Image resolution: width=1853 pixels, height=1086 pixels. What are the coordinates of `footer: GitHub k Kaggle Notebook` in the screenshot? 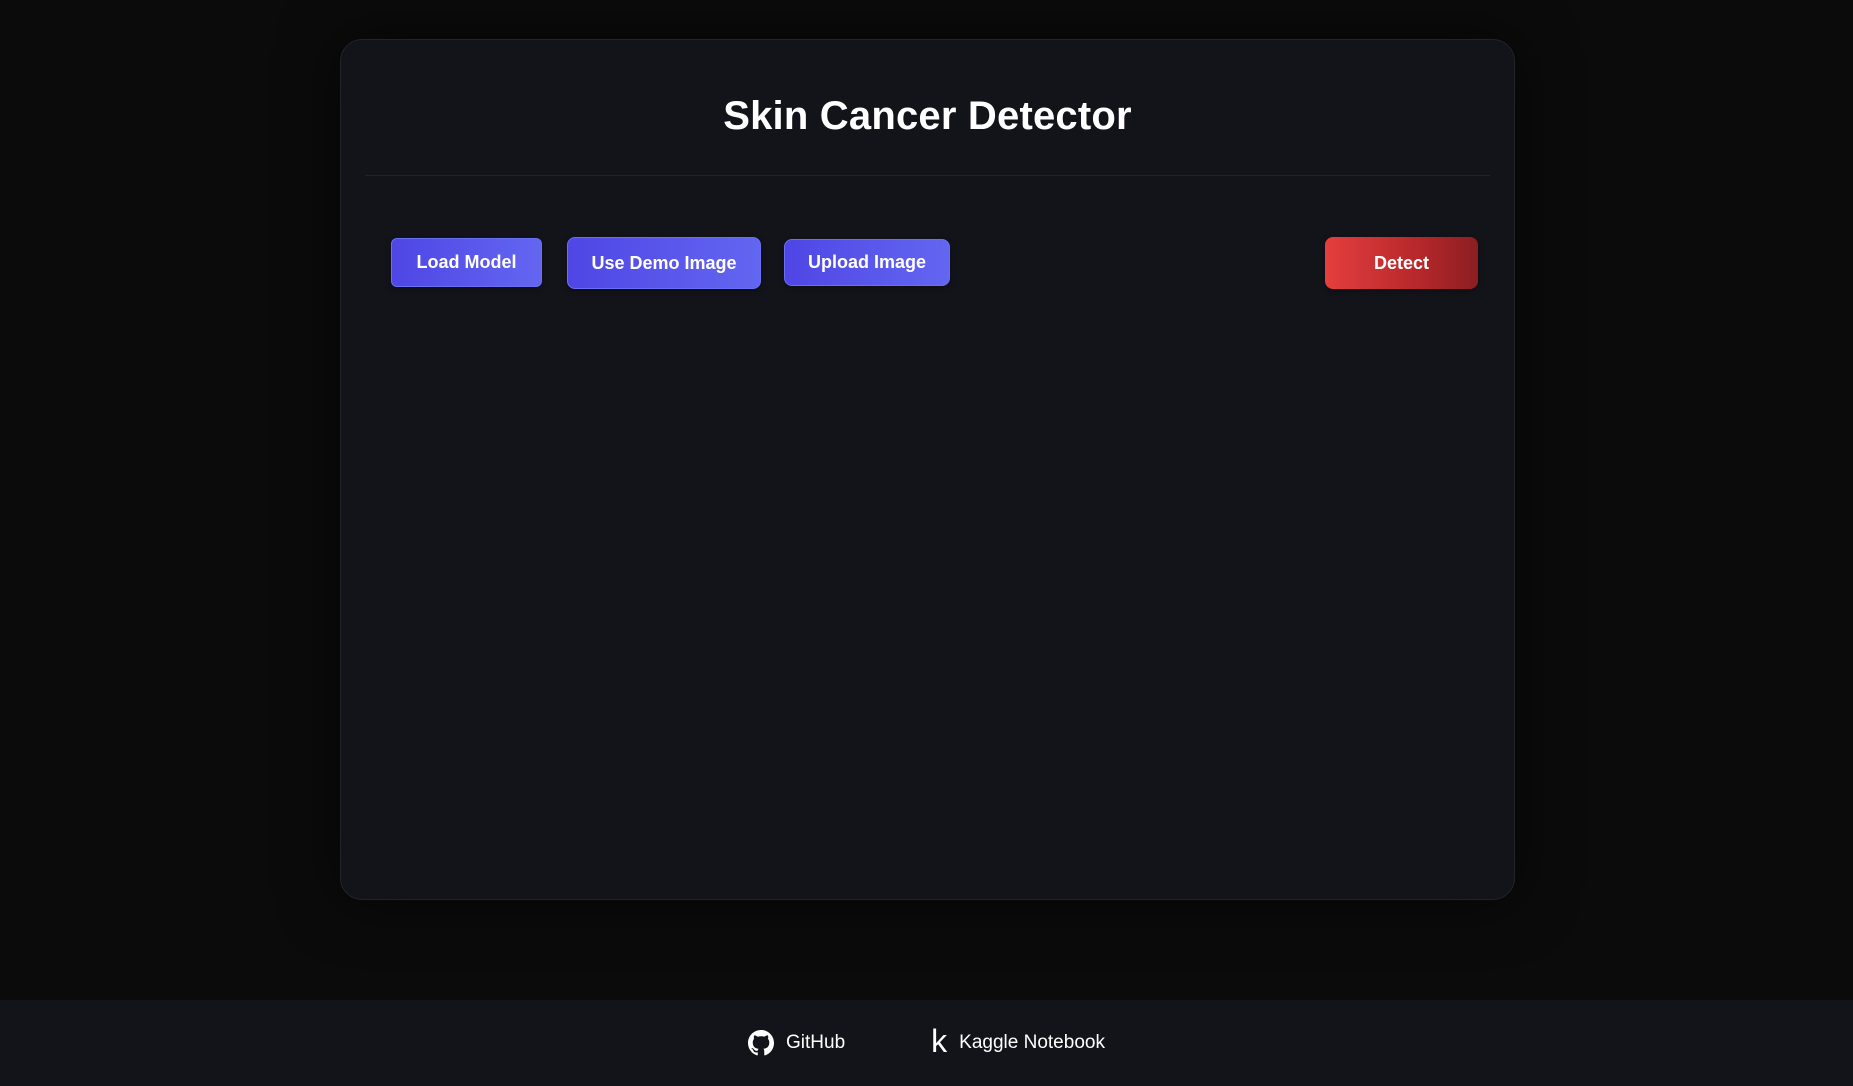 It's located at (926, 1043).